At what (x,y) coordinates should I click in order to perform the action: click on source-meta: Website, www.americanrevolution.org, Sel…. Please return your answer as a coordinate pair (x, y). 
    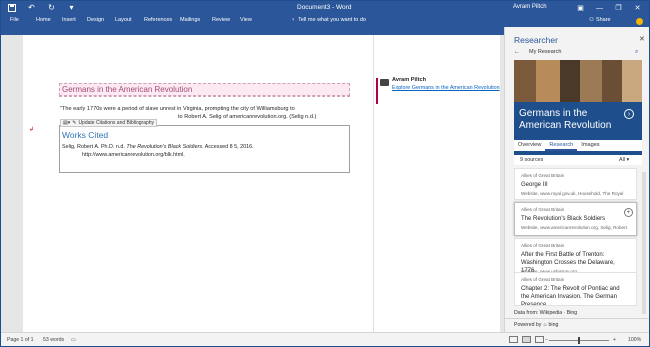
    Looking at the image, I should click on (574, 227).